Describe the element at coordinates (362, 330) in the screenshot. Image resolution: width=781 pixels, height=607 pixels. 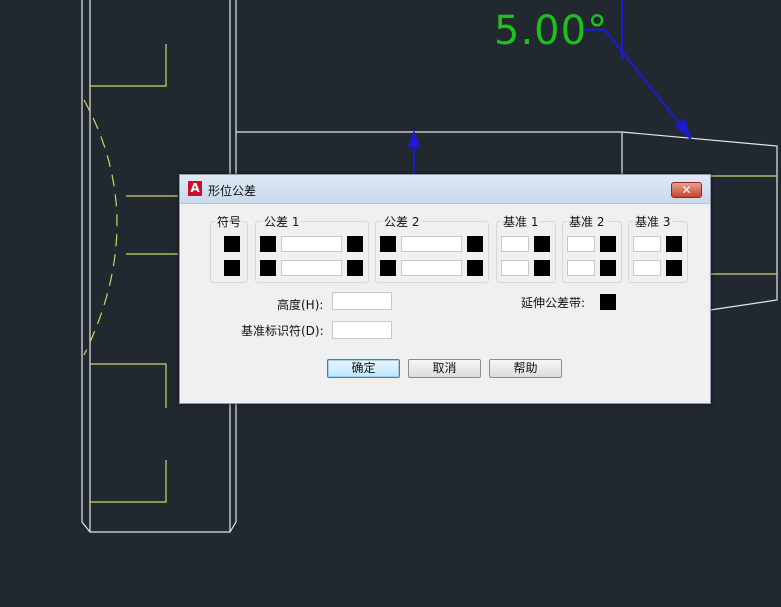
I see `datum-identifier-field` at that location.